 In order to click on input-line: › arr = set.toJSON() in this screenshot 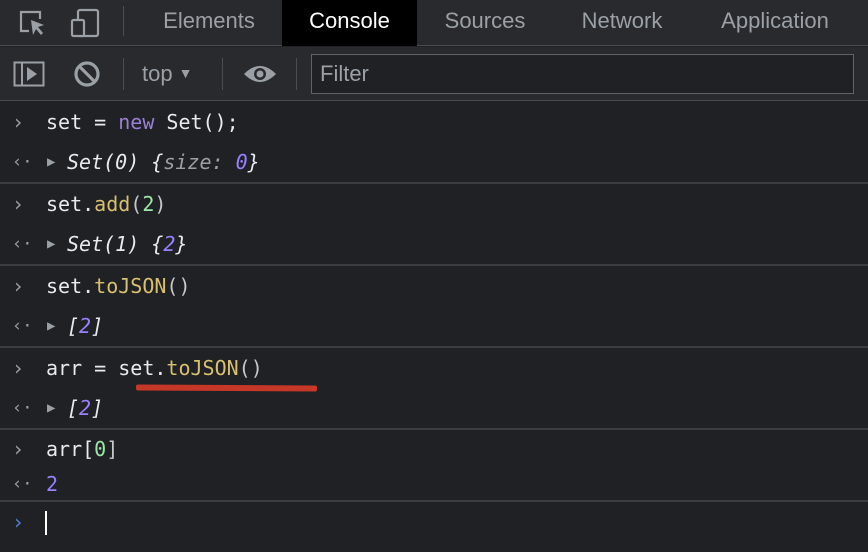, I will do `click(434, 368)`.